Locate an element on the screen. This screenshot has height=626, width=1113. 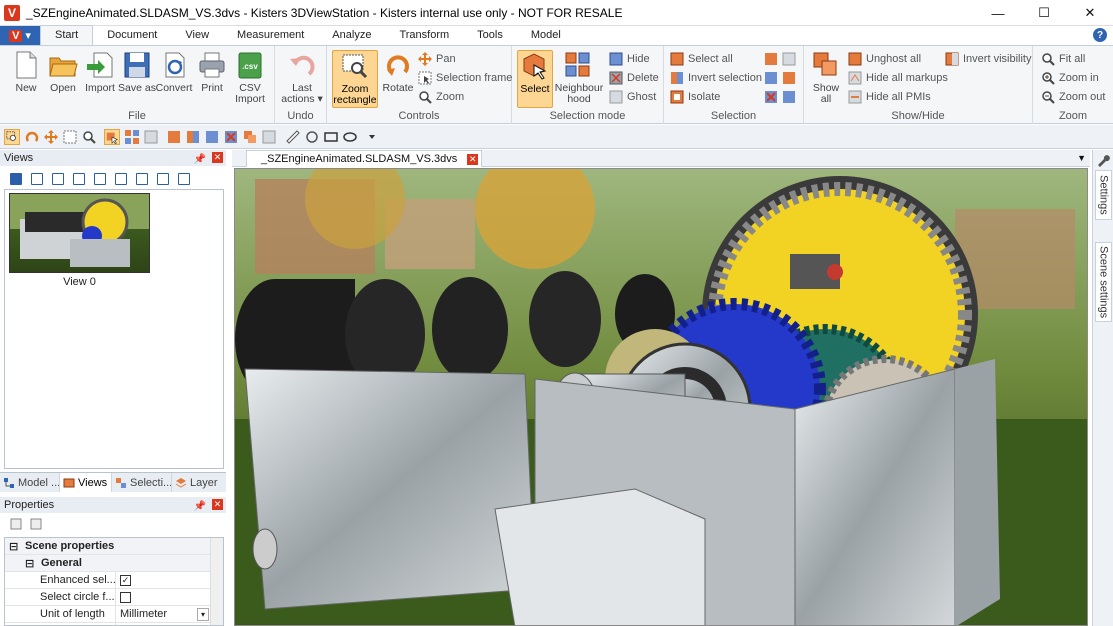
new-button: New is located at coordinates (26, 72).